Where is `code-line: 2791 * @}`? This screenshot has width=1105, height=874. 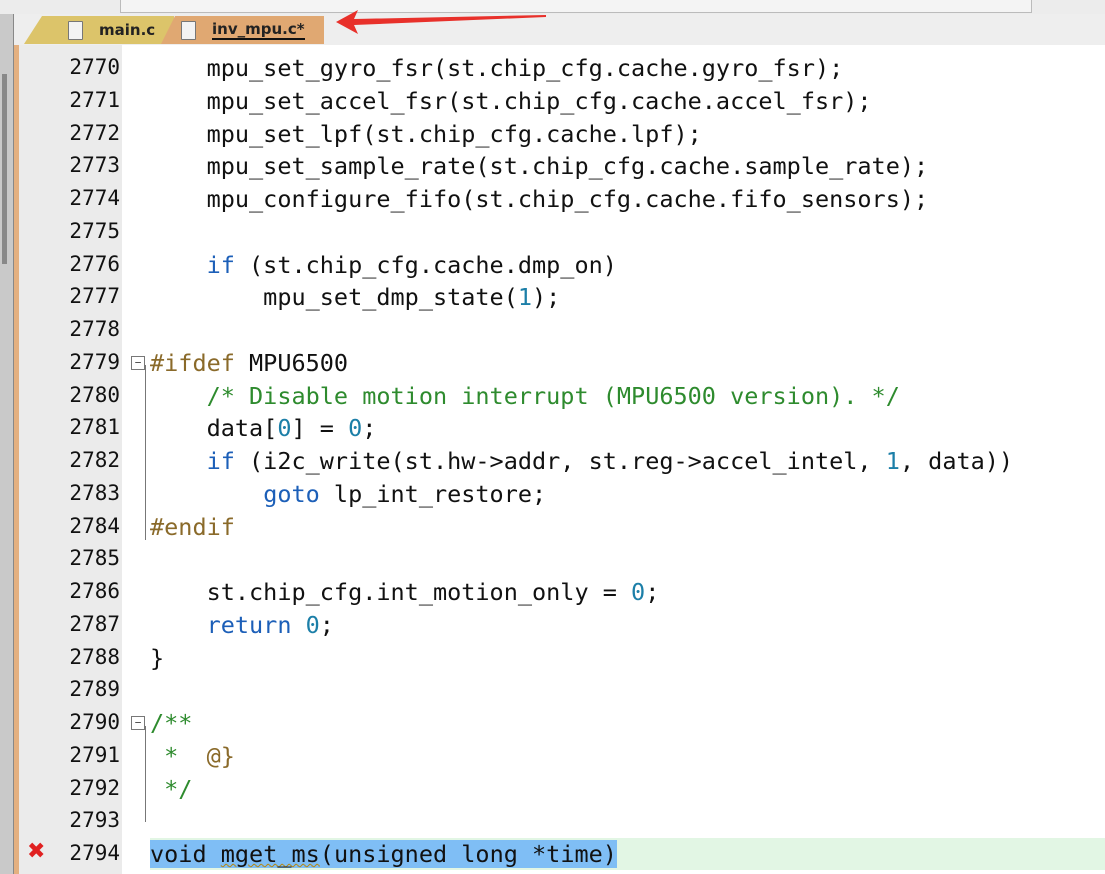 code-line: 2791 * @} is located at coordinates (562, 756).